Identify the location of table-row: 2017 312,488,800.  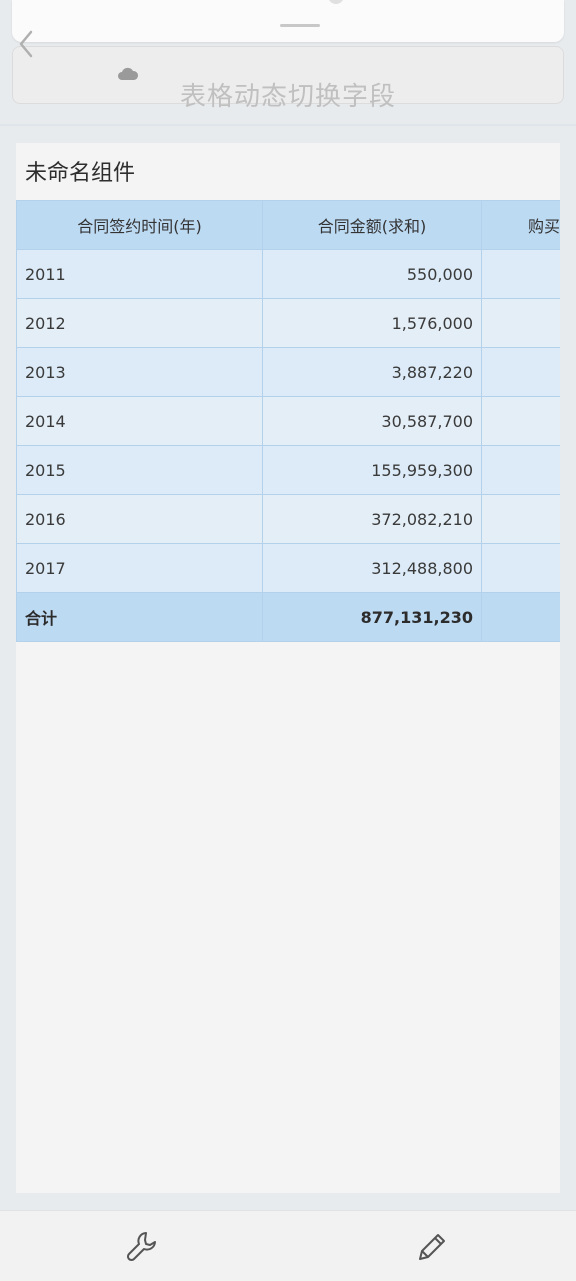
(288, 568).